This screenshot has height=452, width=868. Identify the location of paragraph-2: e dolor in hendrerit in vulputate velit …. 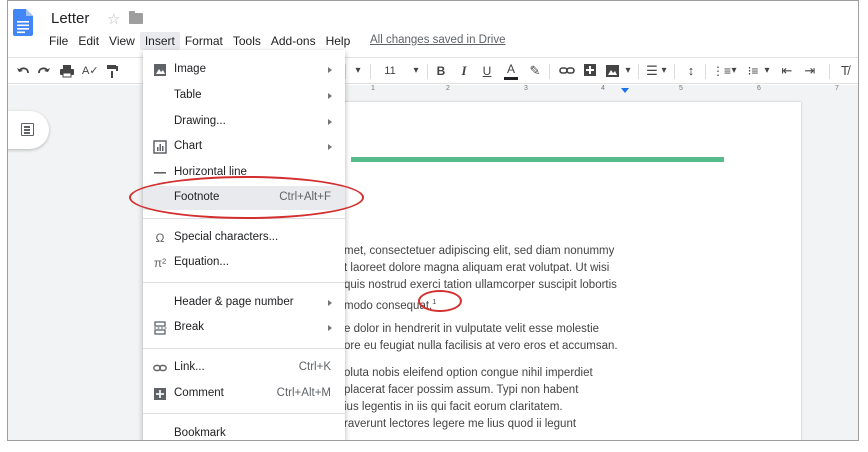
(481, 338).